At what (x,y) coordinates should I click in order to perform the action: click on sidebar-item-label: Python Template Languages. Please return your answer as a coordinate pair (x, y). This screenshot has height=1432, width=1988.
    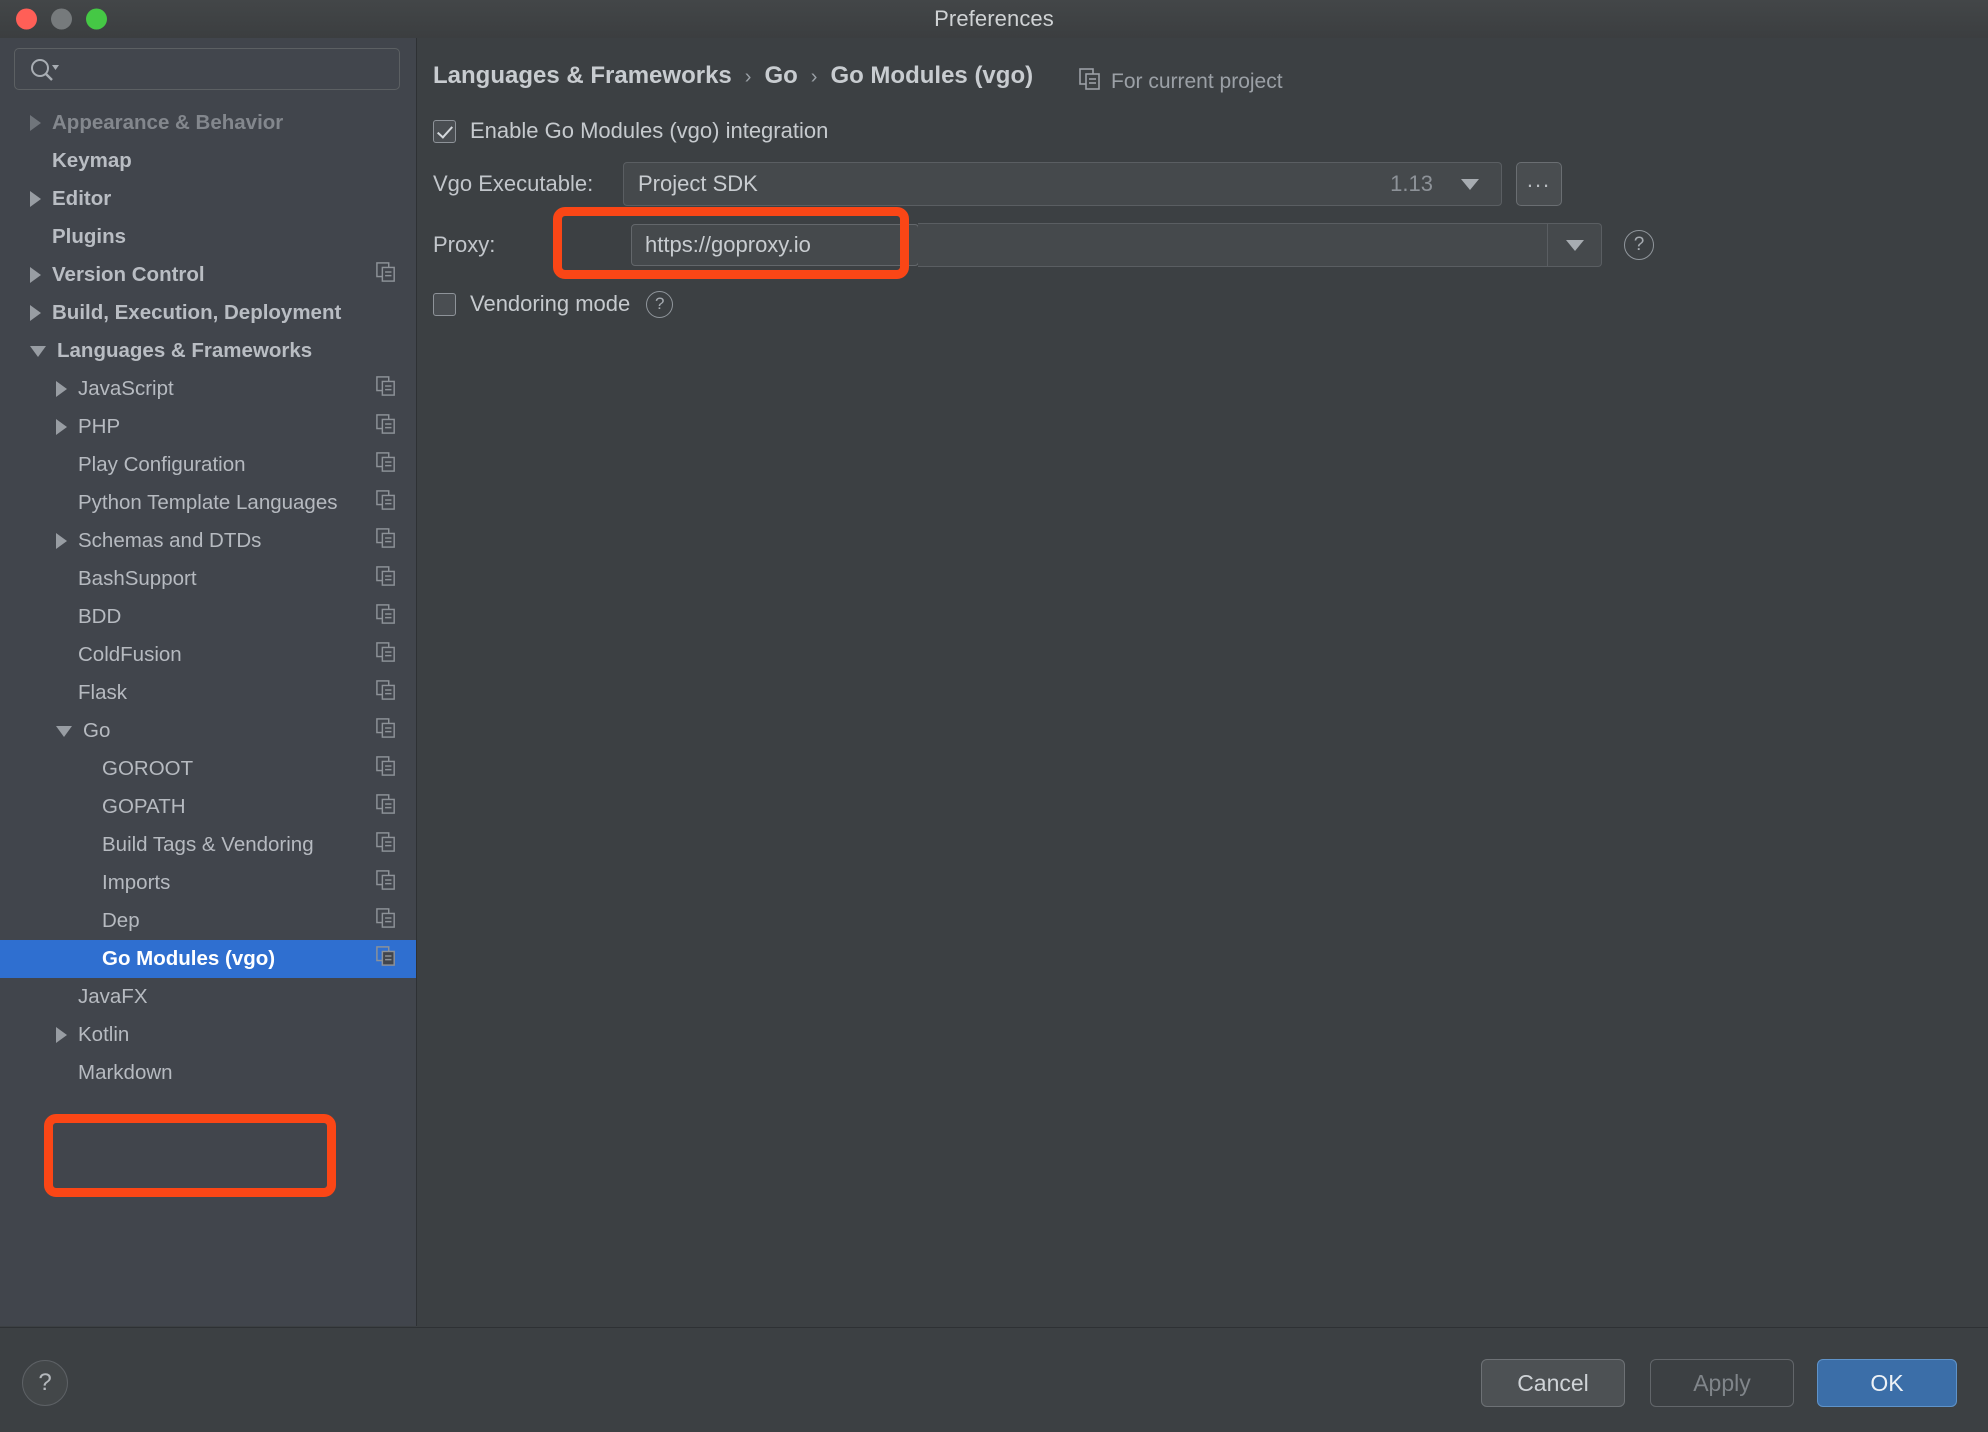
    Looking at the image, I should click on (208, 502).